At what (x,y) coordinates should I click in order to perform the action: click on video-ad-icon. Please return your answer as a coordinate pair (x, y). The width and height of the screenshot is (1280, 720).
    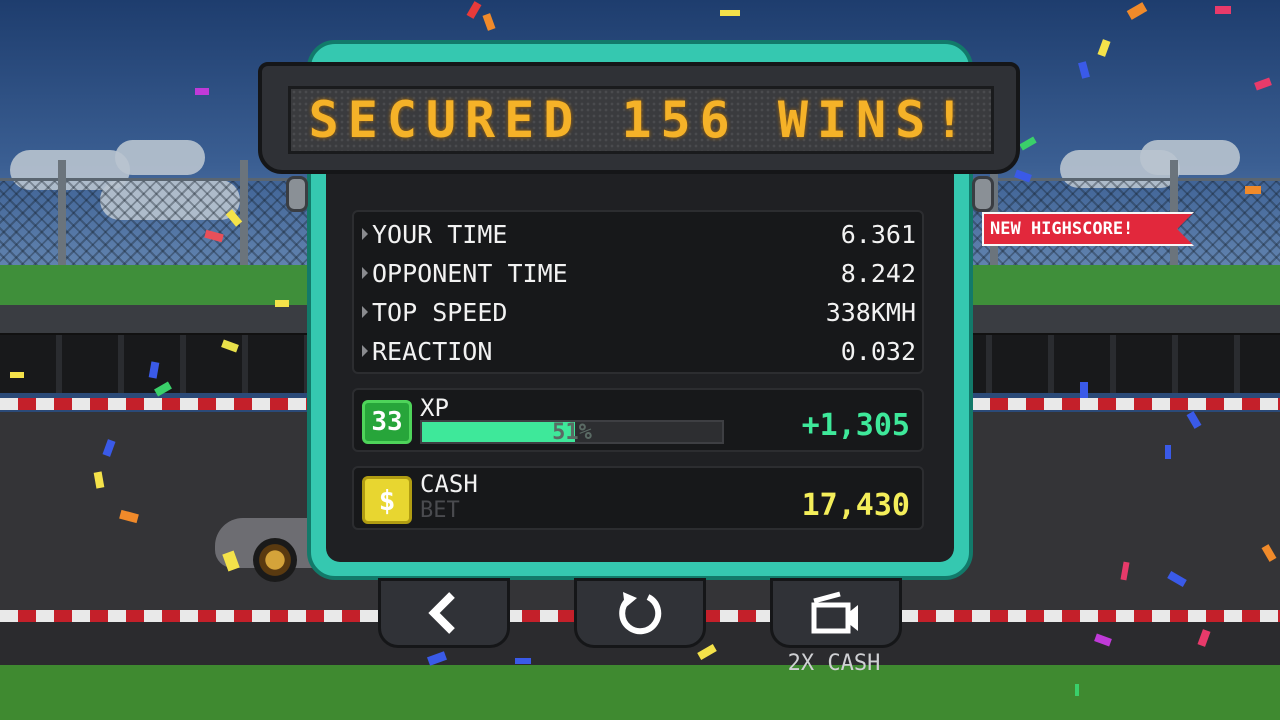
    Looking at the image, I should click on (834, 612).